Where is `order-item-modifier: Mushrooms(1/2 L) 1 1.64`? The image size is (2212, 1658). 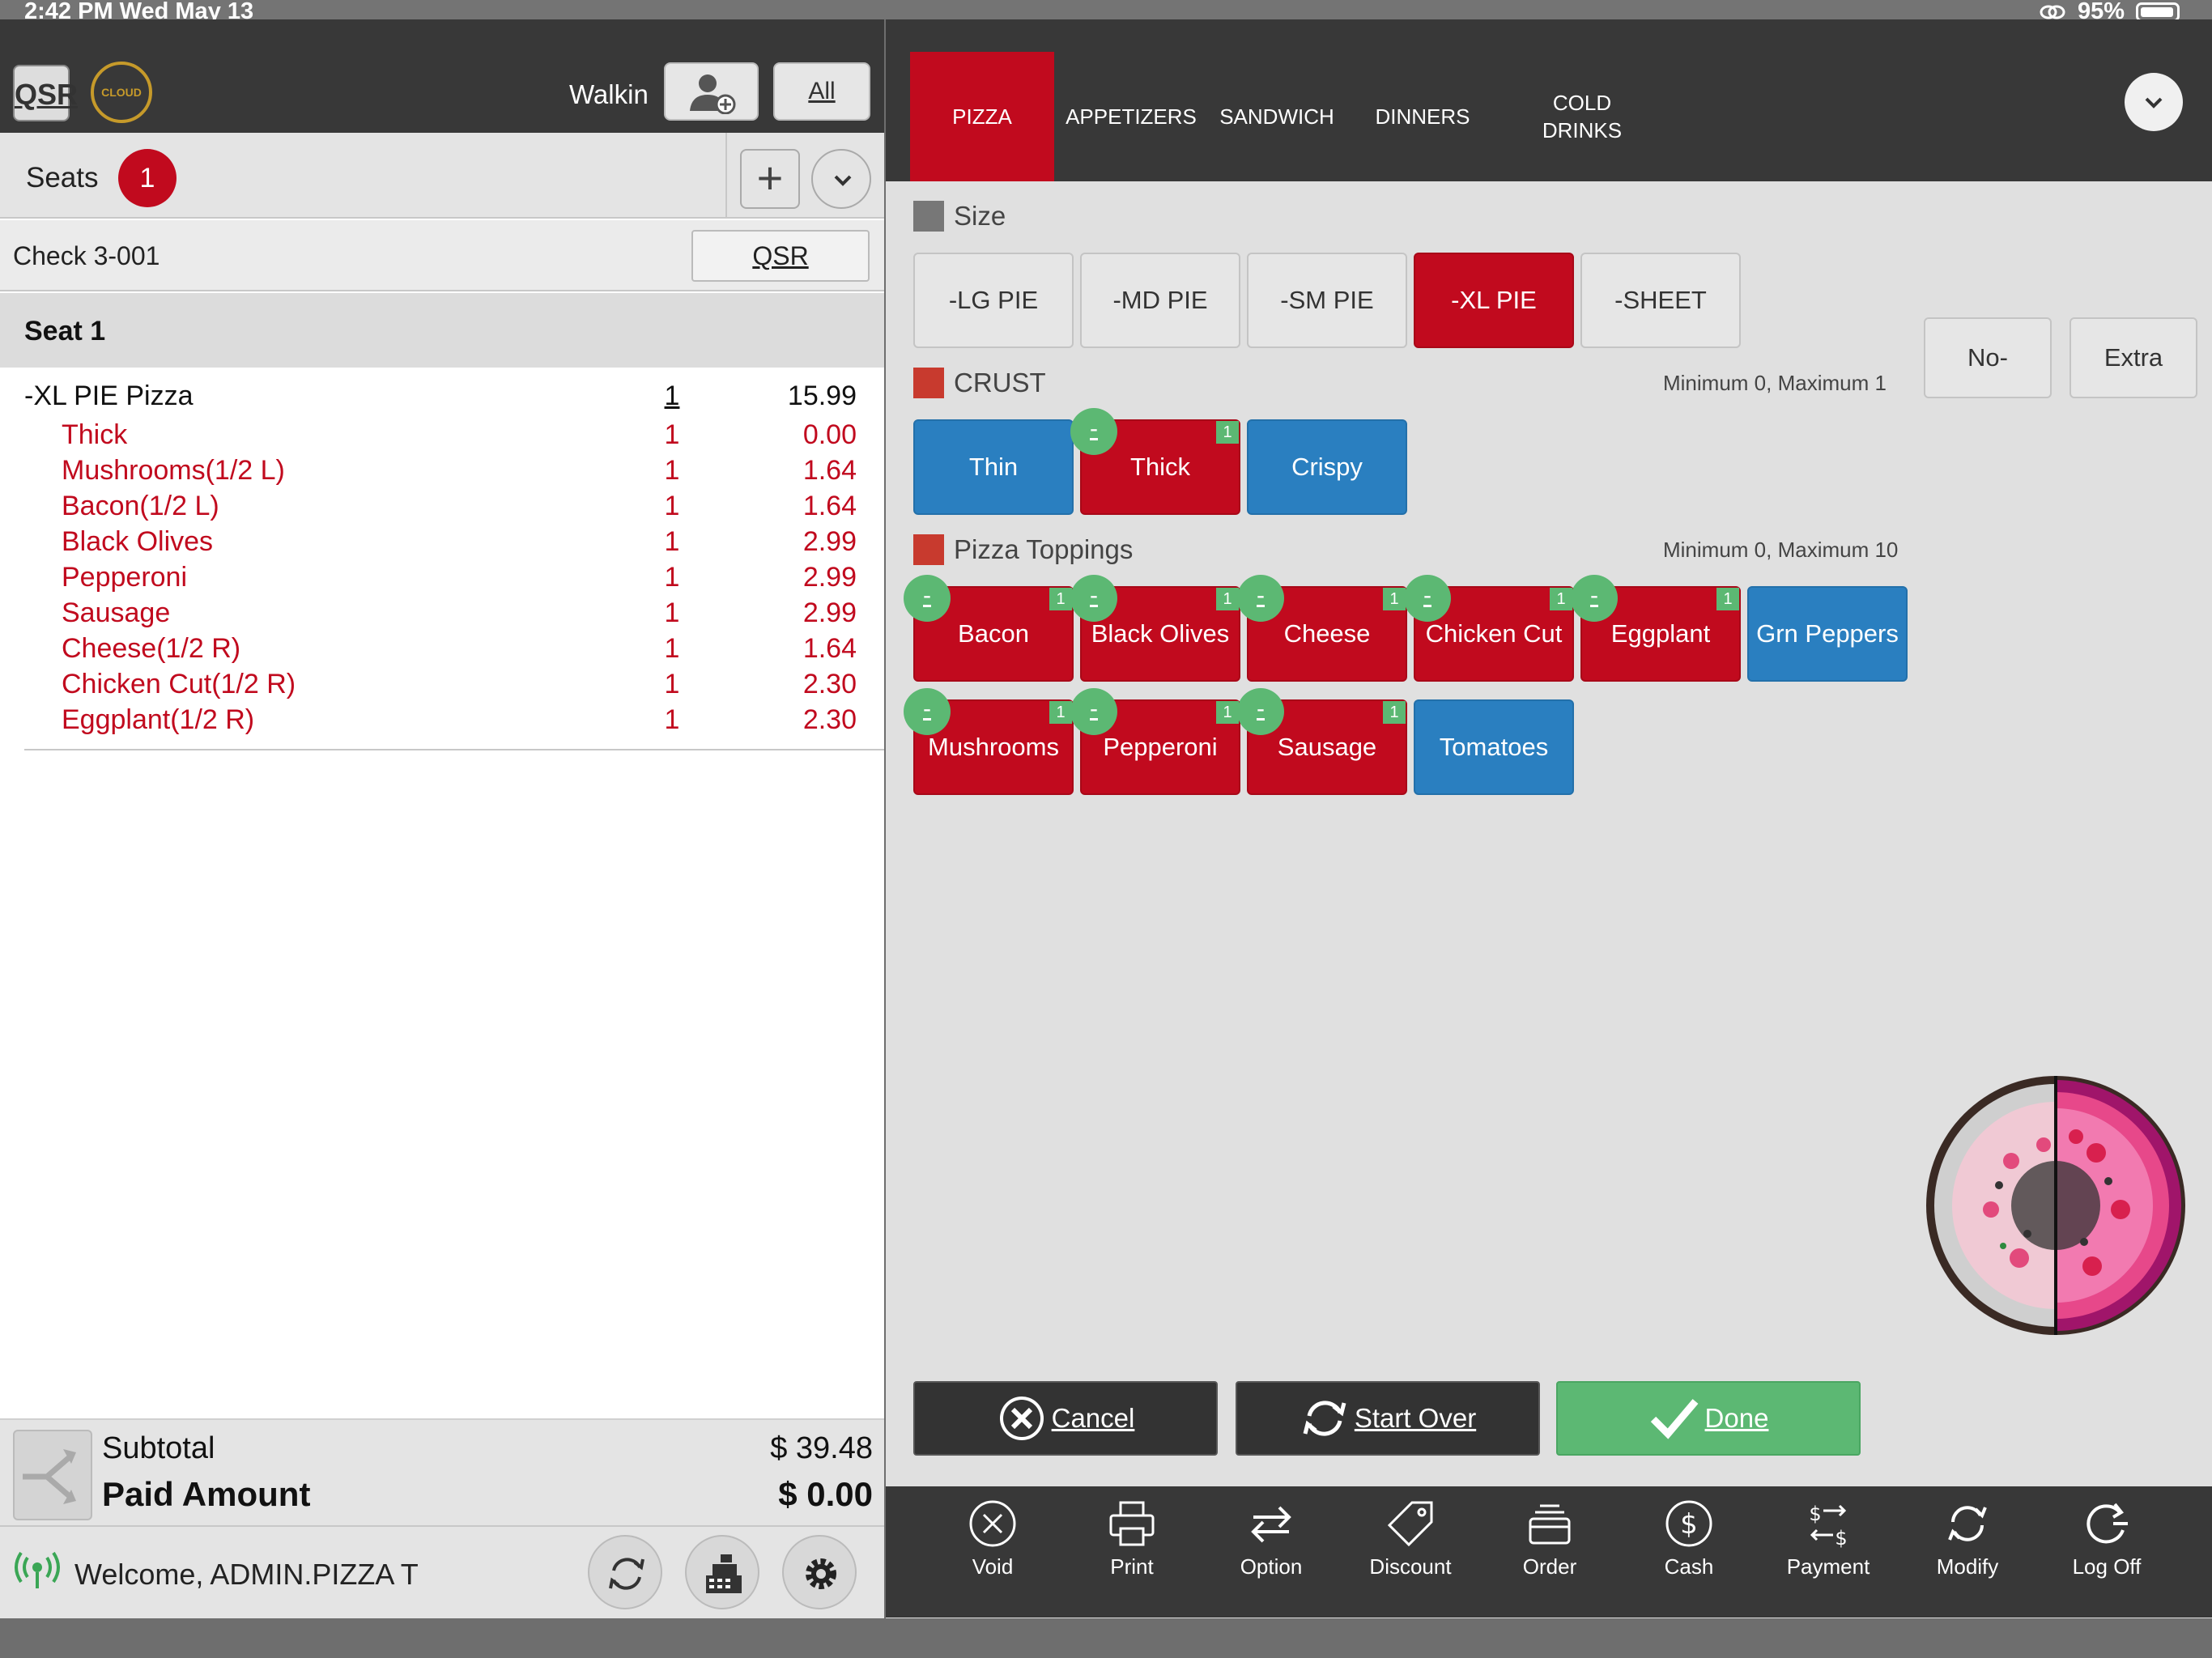
order-item-modifier: Mushrooms(1/2 L) 1 1.64 is located at coordinates (454, 468).